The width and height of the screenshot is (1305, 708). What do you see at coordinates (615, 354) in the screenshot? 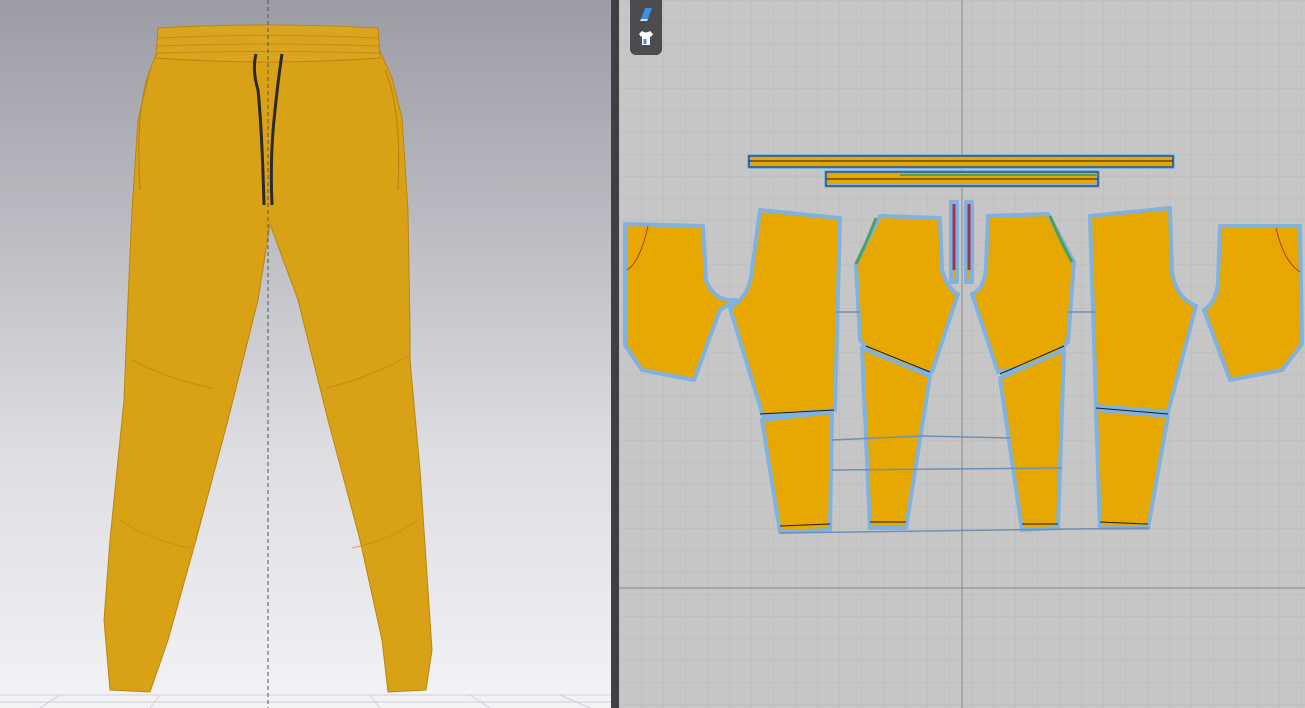
I see `view-splitter` at bounding box center [615, 354].